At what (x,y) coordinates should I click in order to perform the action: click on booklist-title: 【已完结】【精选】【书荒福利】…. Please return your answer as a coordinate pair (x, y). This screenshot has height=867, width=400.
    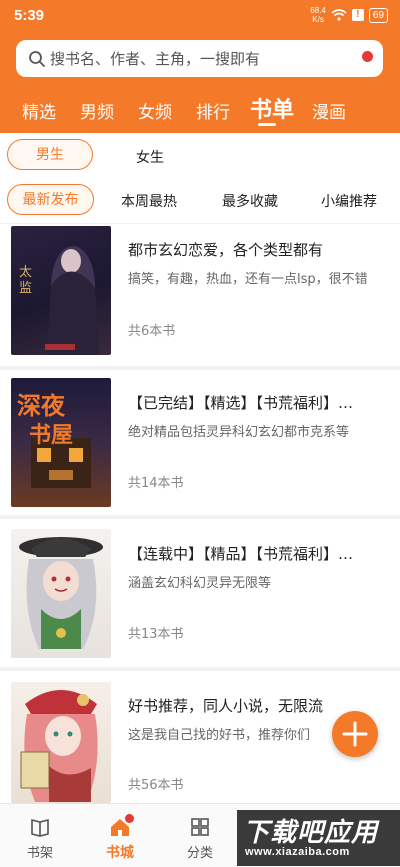
    Looking at the image, I should click on (241, 403).